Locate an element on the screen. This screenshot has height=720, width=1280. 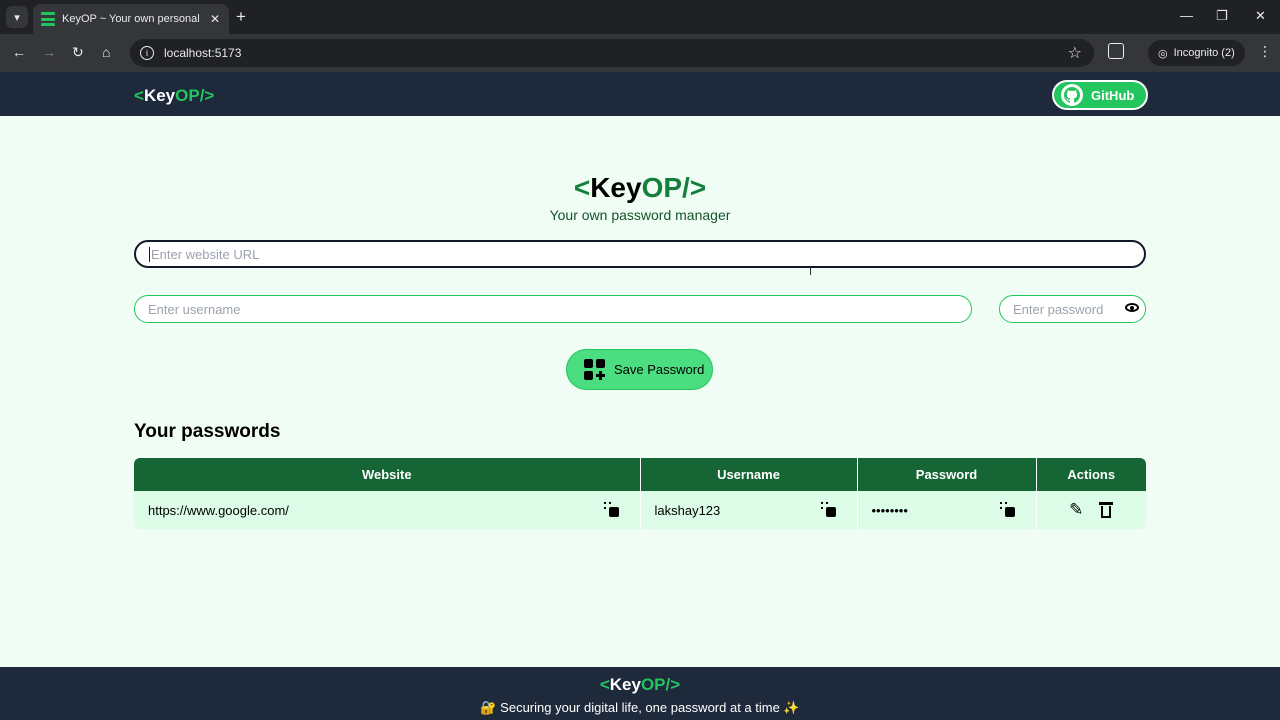
website-cell: https://www.google.com/ is located at coordinates (387, 510).